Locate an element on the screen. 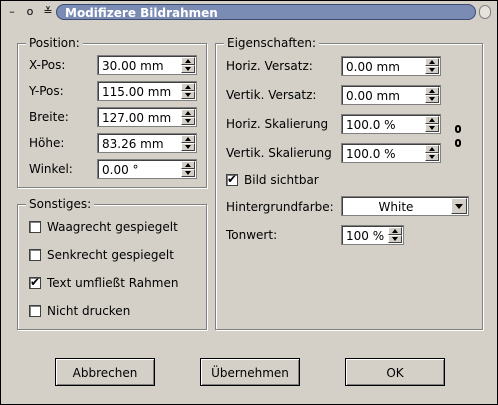 The width and height of the screenshot is (498, 405). vertik-skalierung-value: 100.0 % is located at coordinates (371, 154).